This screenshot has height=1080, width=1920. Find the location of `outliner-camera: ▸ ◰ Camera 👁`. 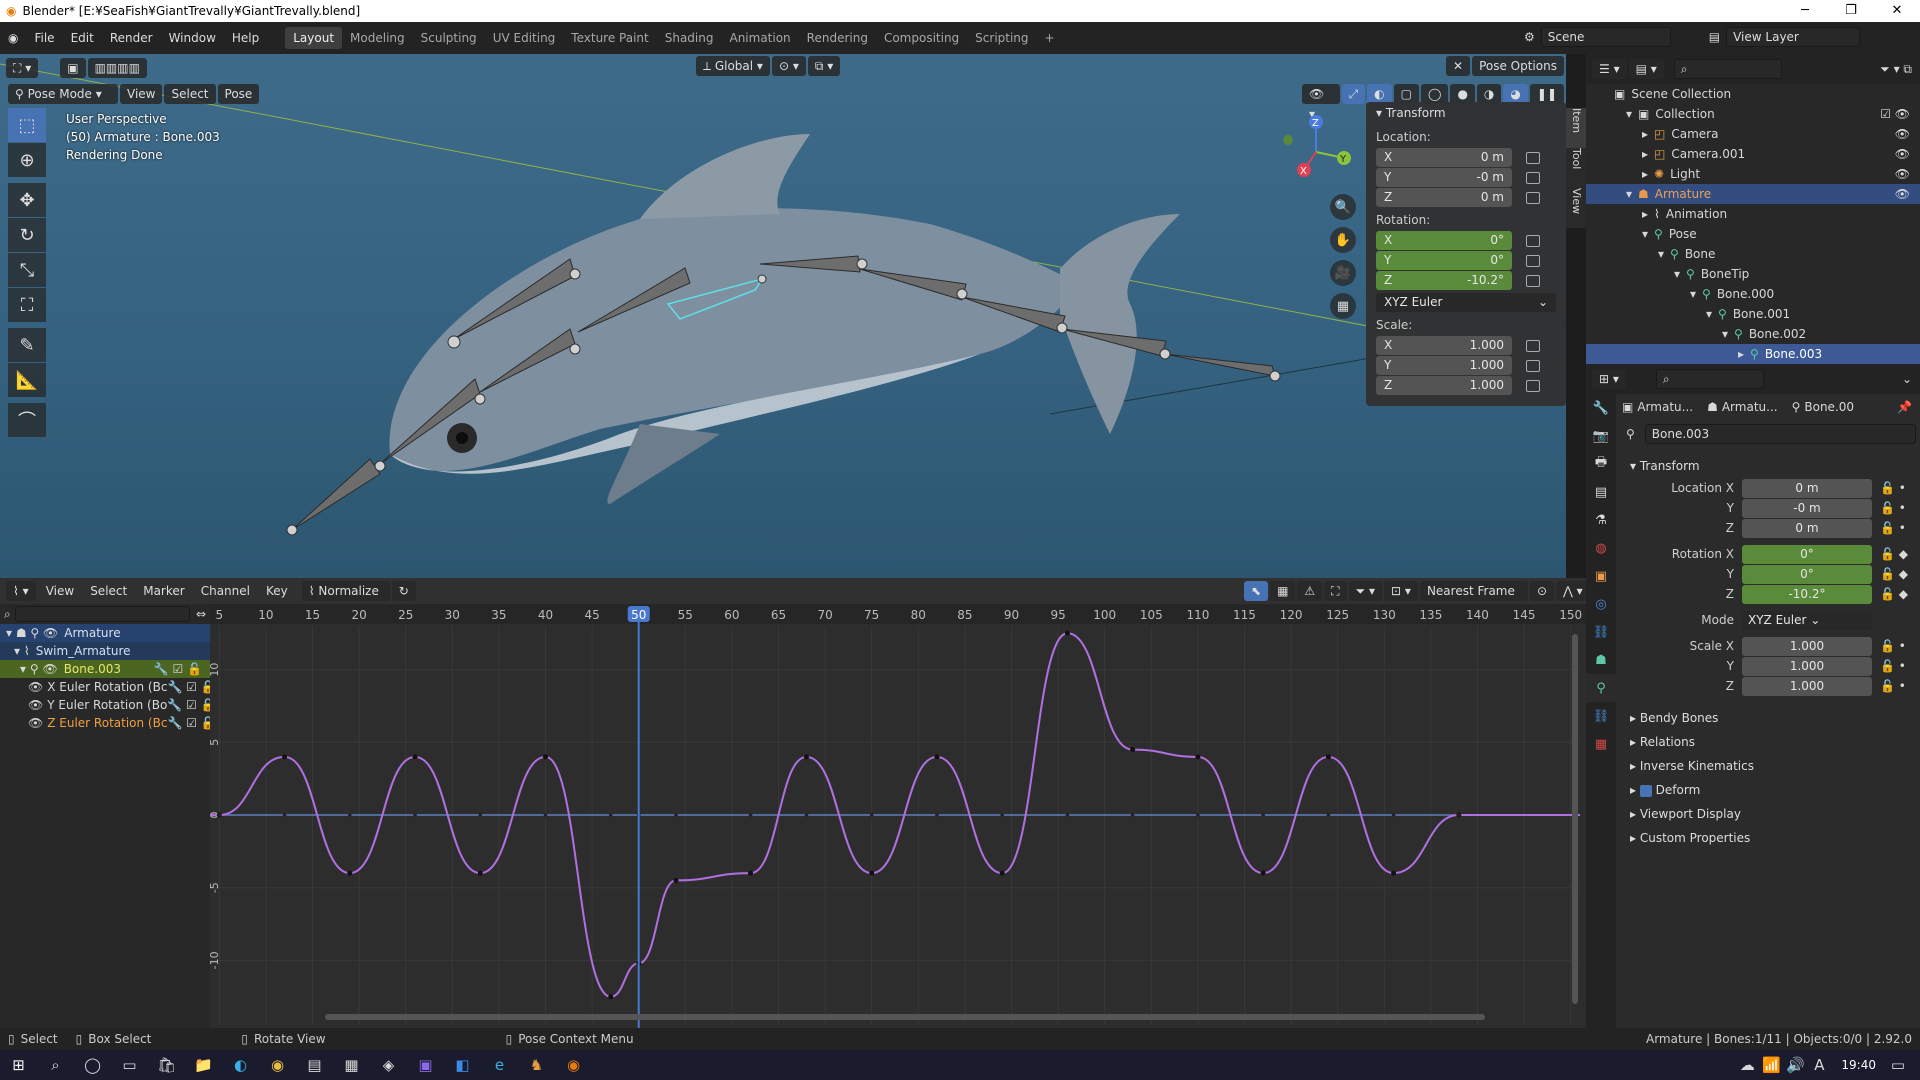

outliner-camera: ▸ ◰ Camera 👁 is located at coordinates (1753, 134).